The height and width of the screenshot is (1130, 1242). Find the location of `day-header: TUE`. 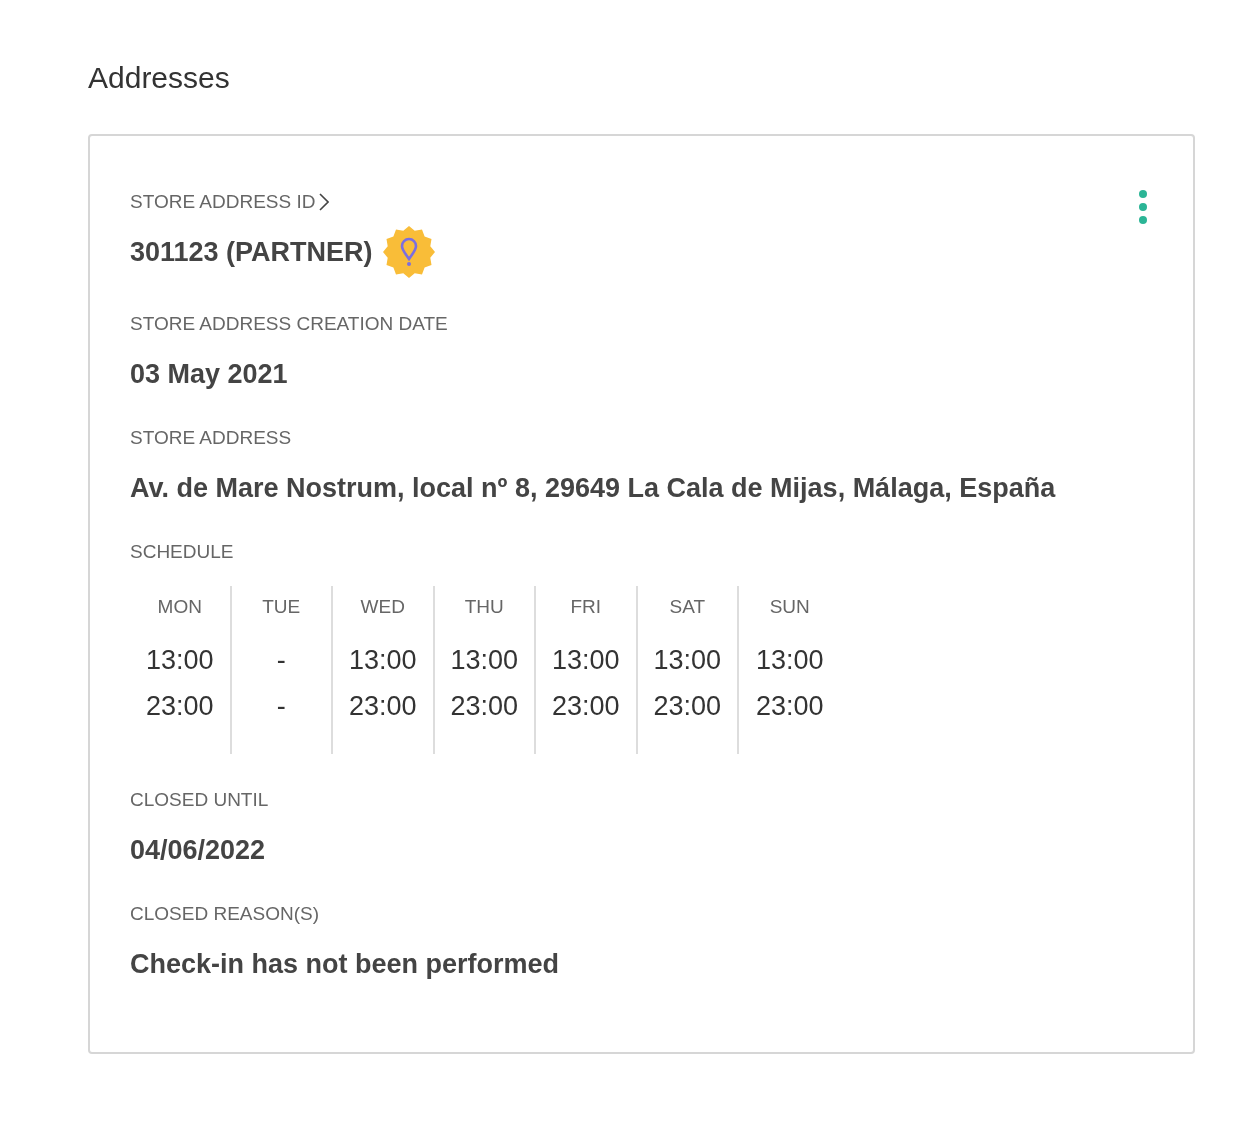

day-header: TUE is located at coordinates (281, 607).